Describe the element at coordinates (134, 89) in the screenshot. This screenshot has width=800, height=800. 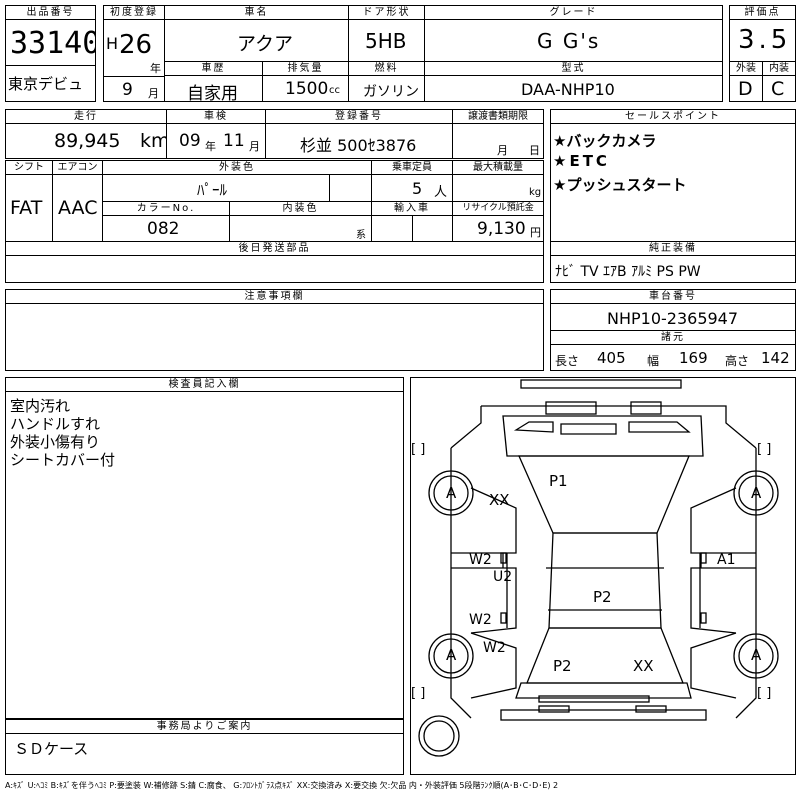
I see `first-registration-month-box: 9 月` at that location.